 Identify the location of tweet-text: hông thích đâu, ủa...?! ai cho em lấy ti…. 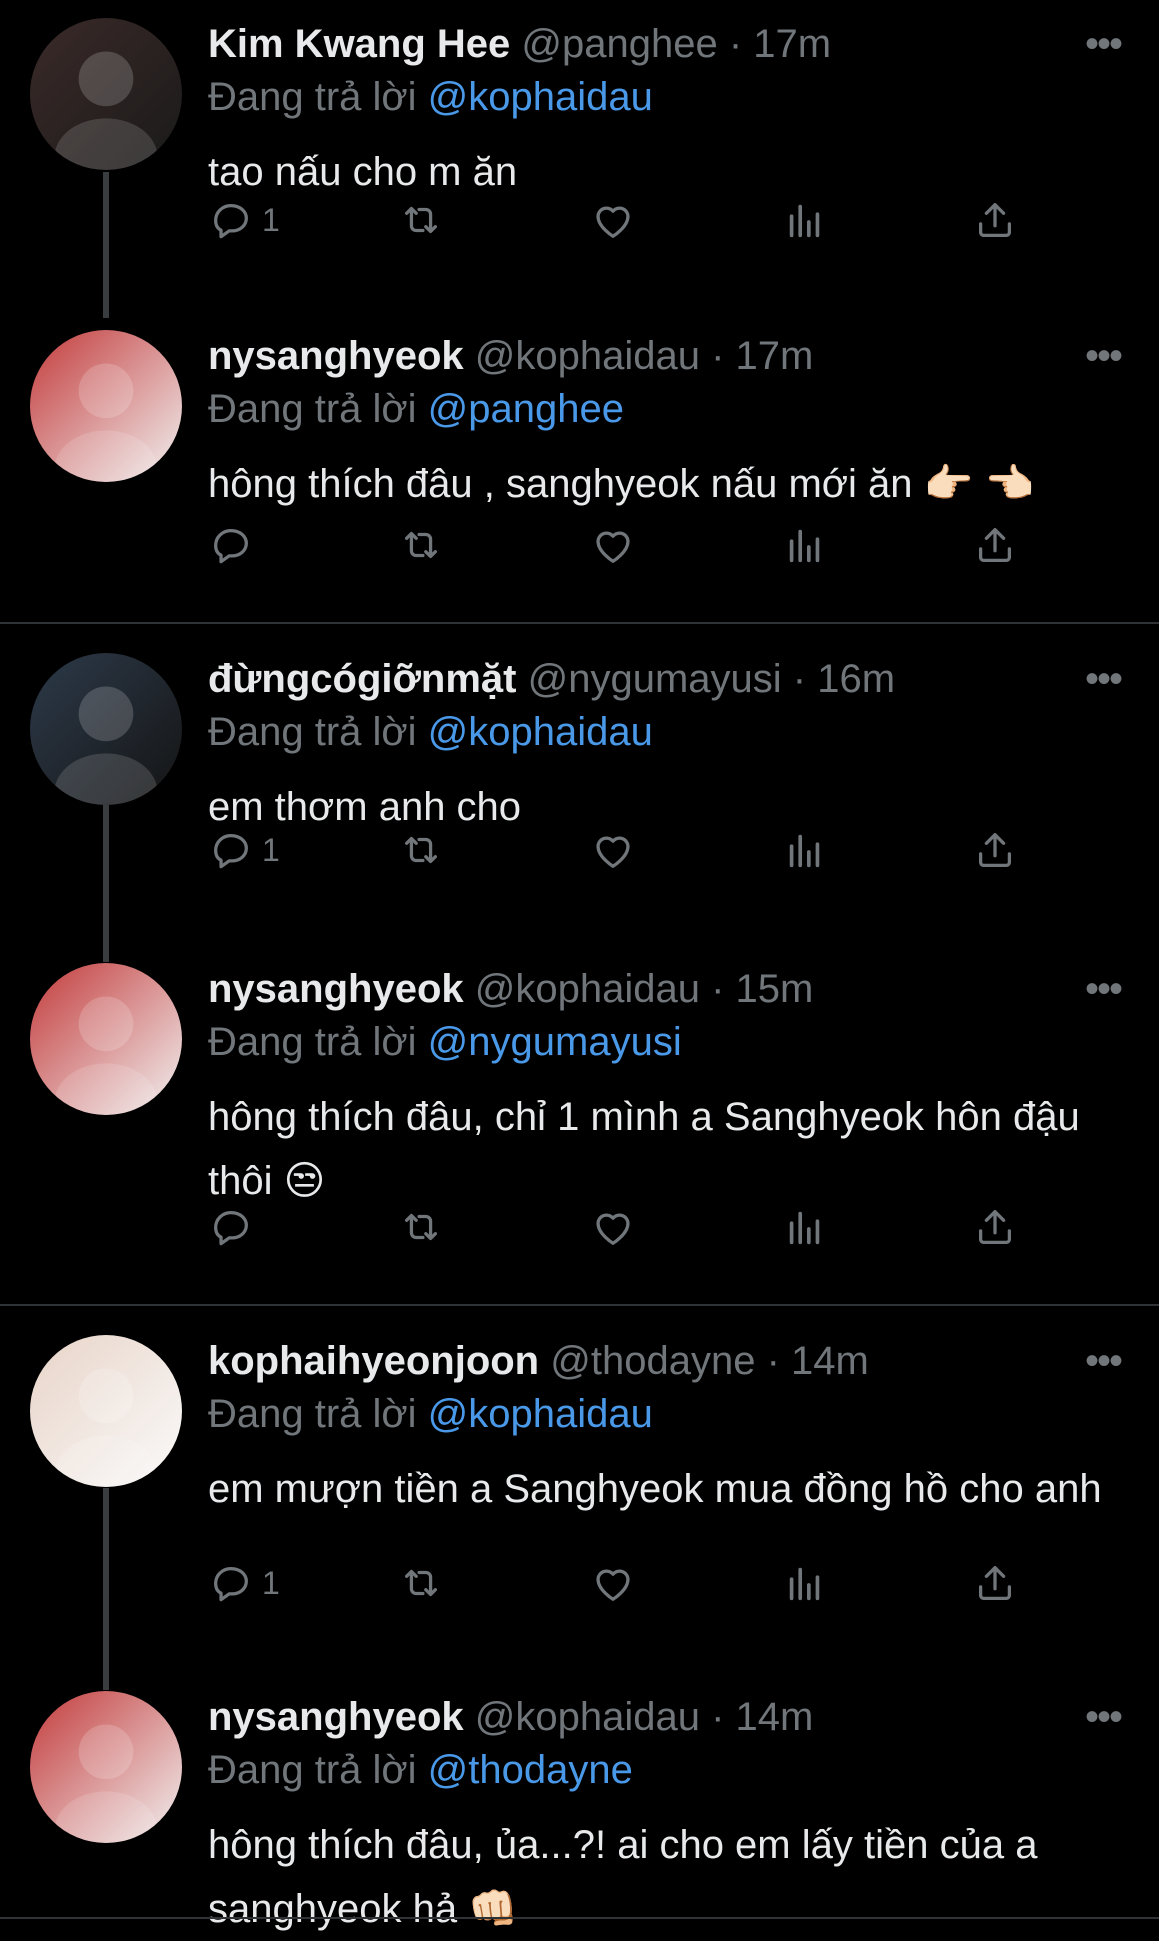
(623, 1877).